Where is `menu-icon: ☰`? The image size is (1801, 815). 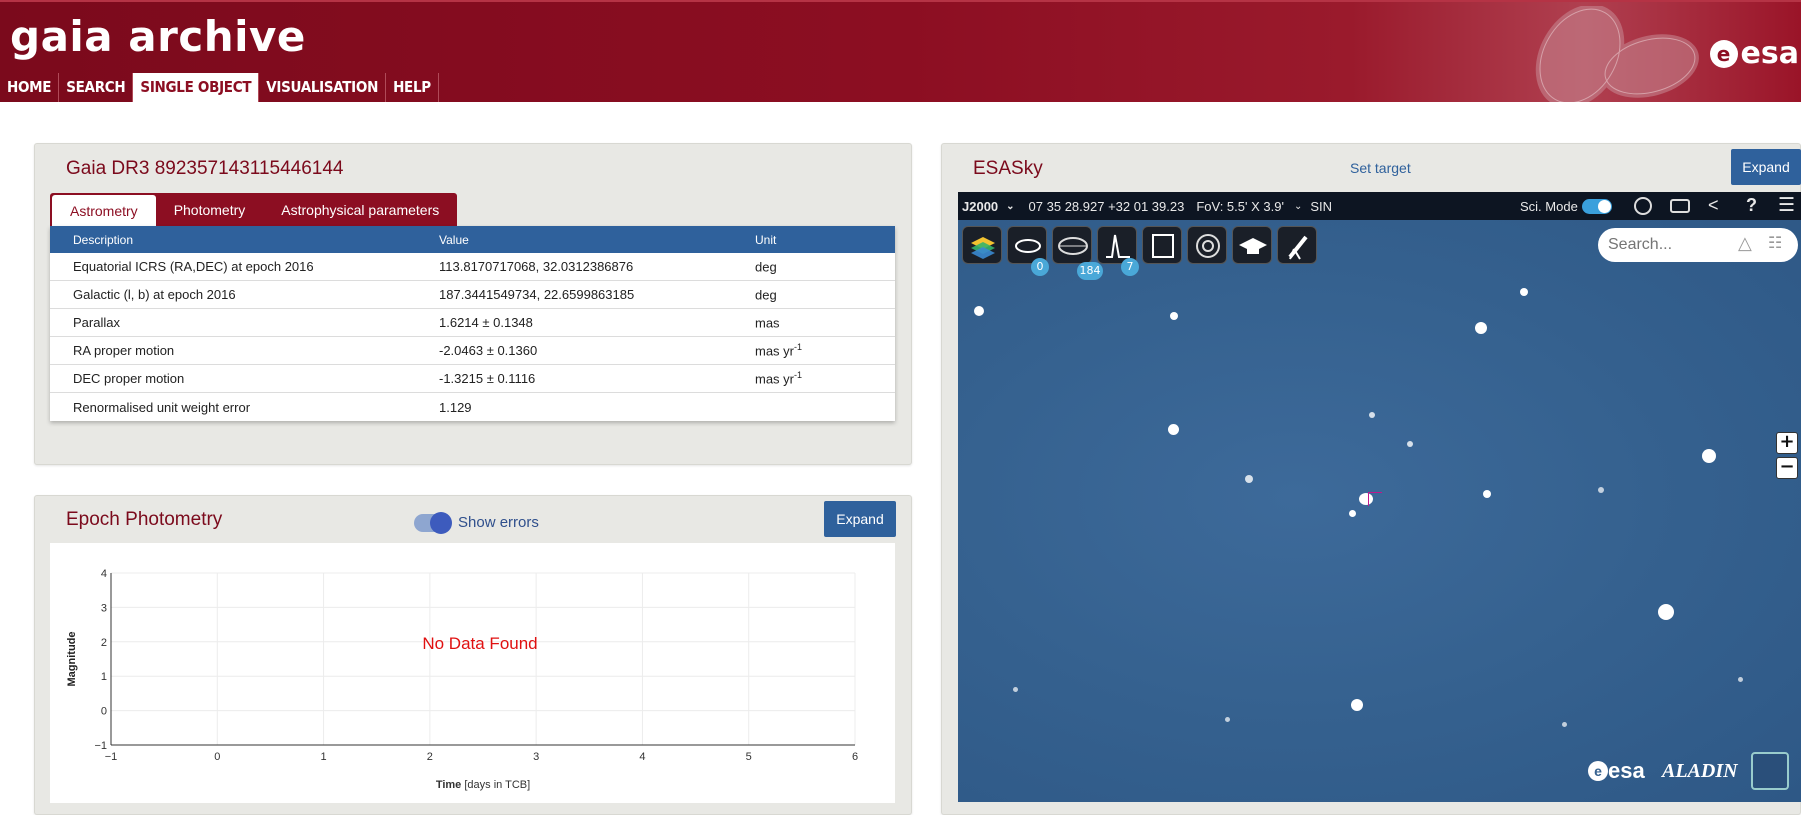
menu-icon: ☰ is located at coordinates (1786, 205).